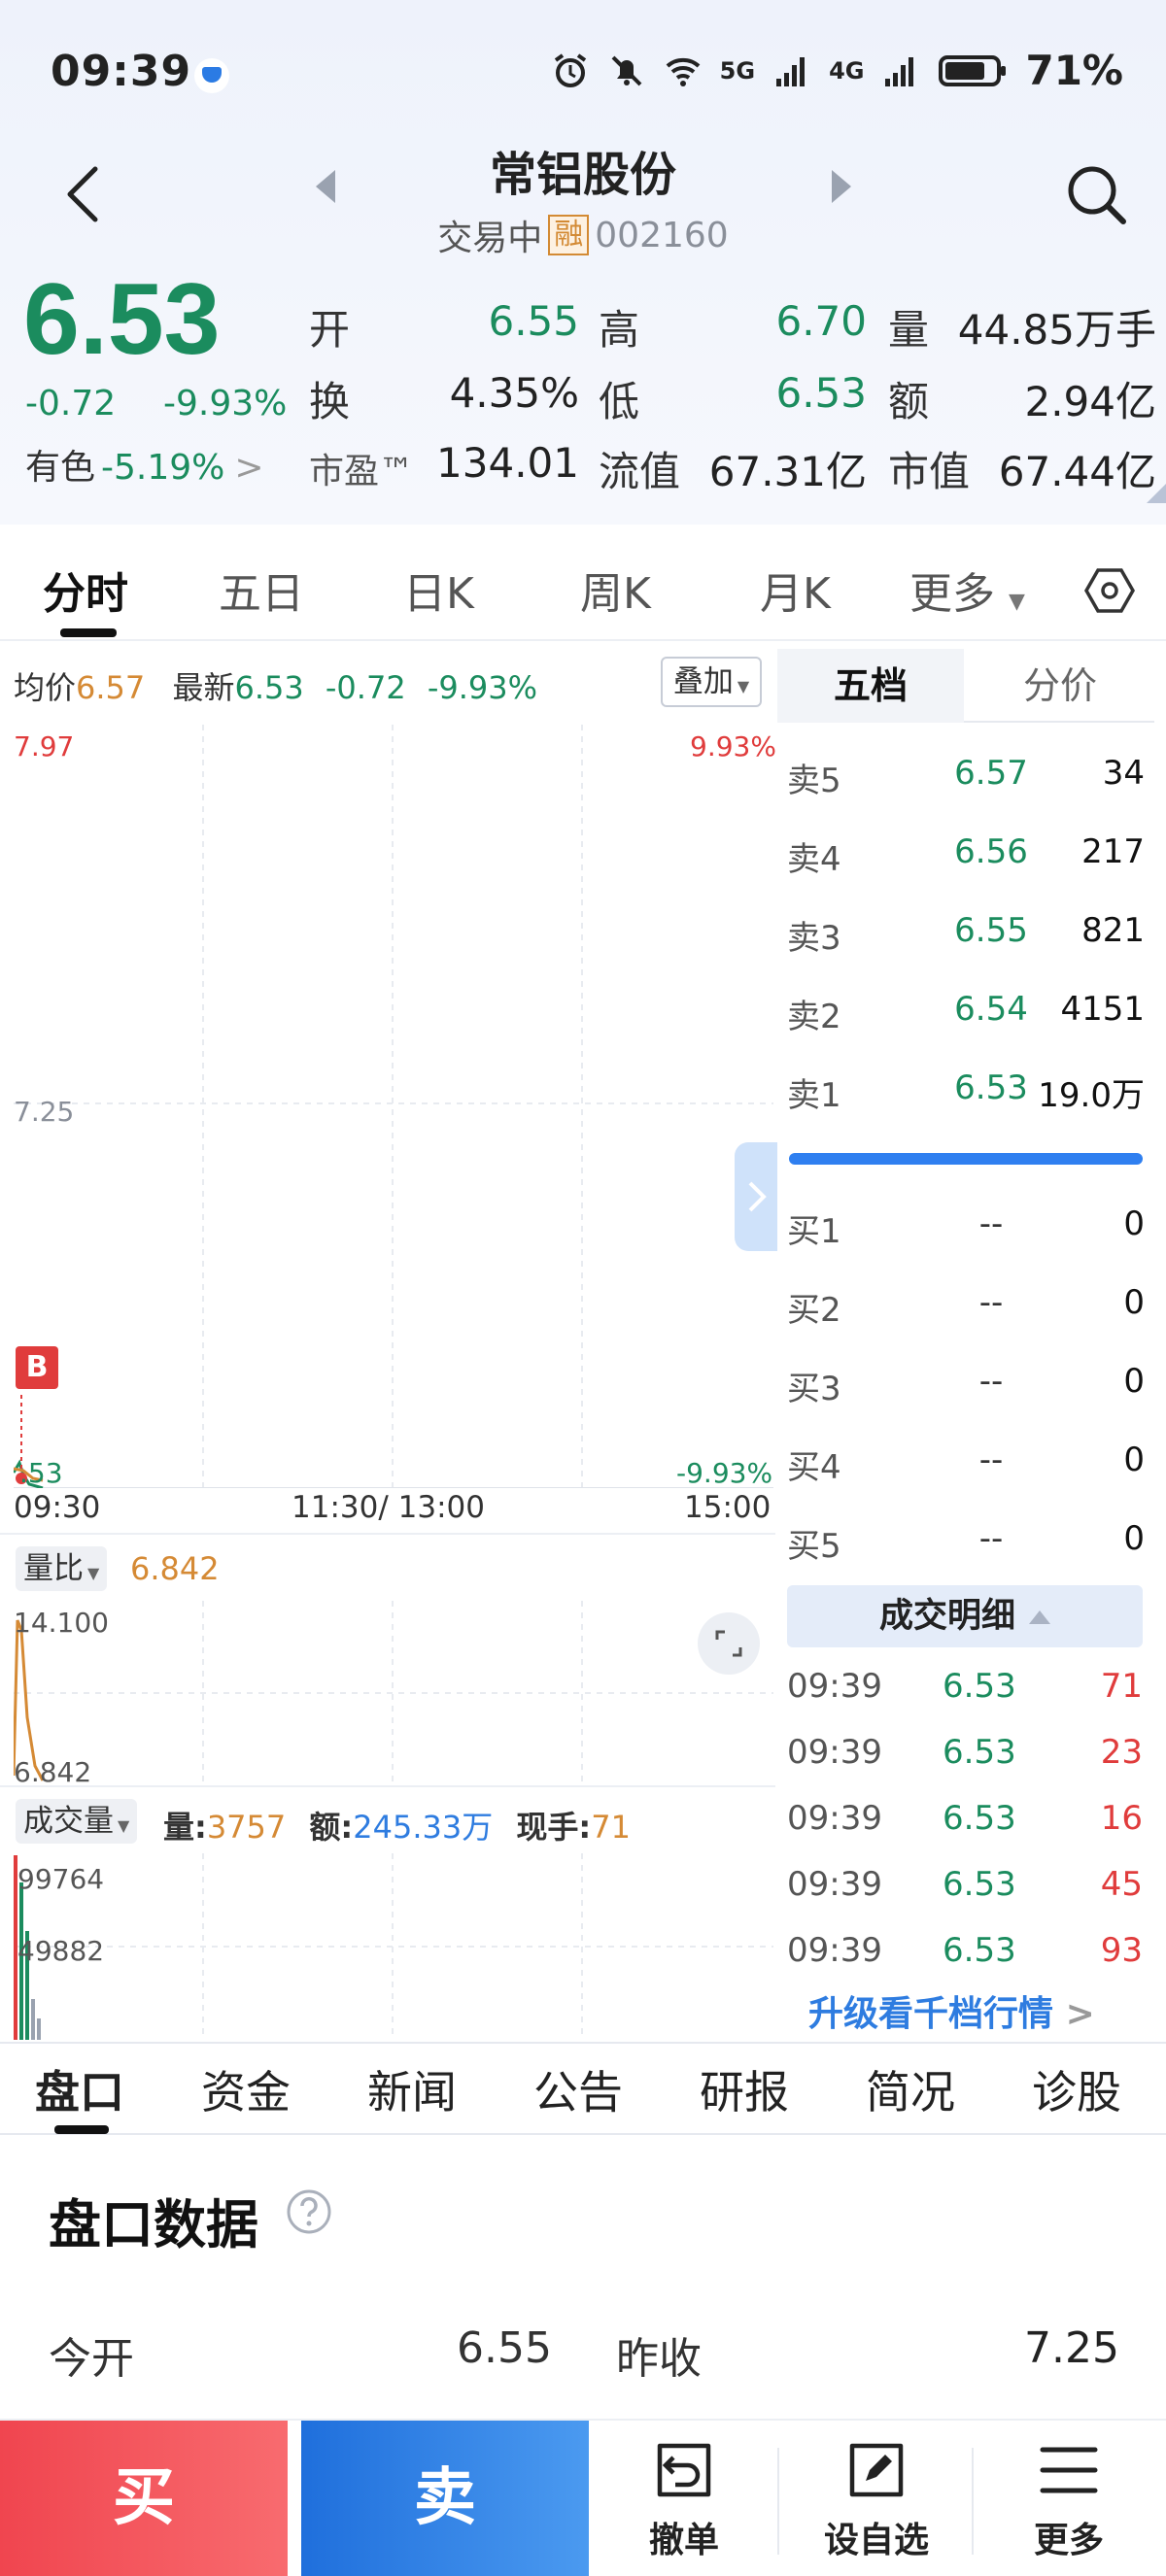 The height and width of the screenshot is (2576, 1166). What do you see at coordinates (683, 71) in the screenshot?
I see `wifi-icon` at bounding box center [683, 71].